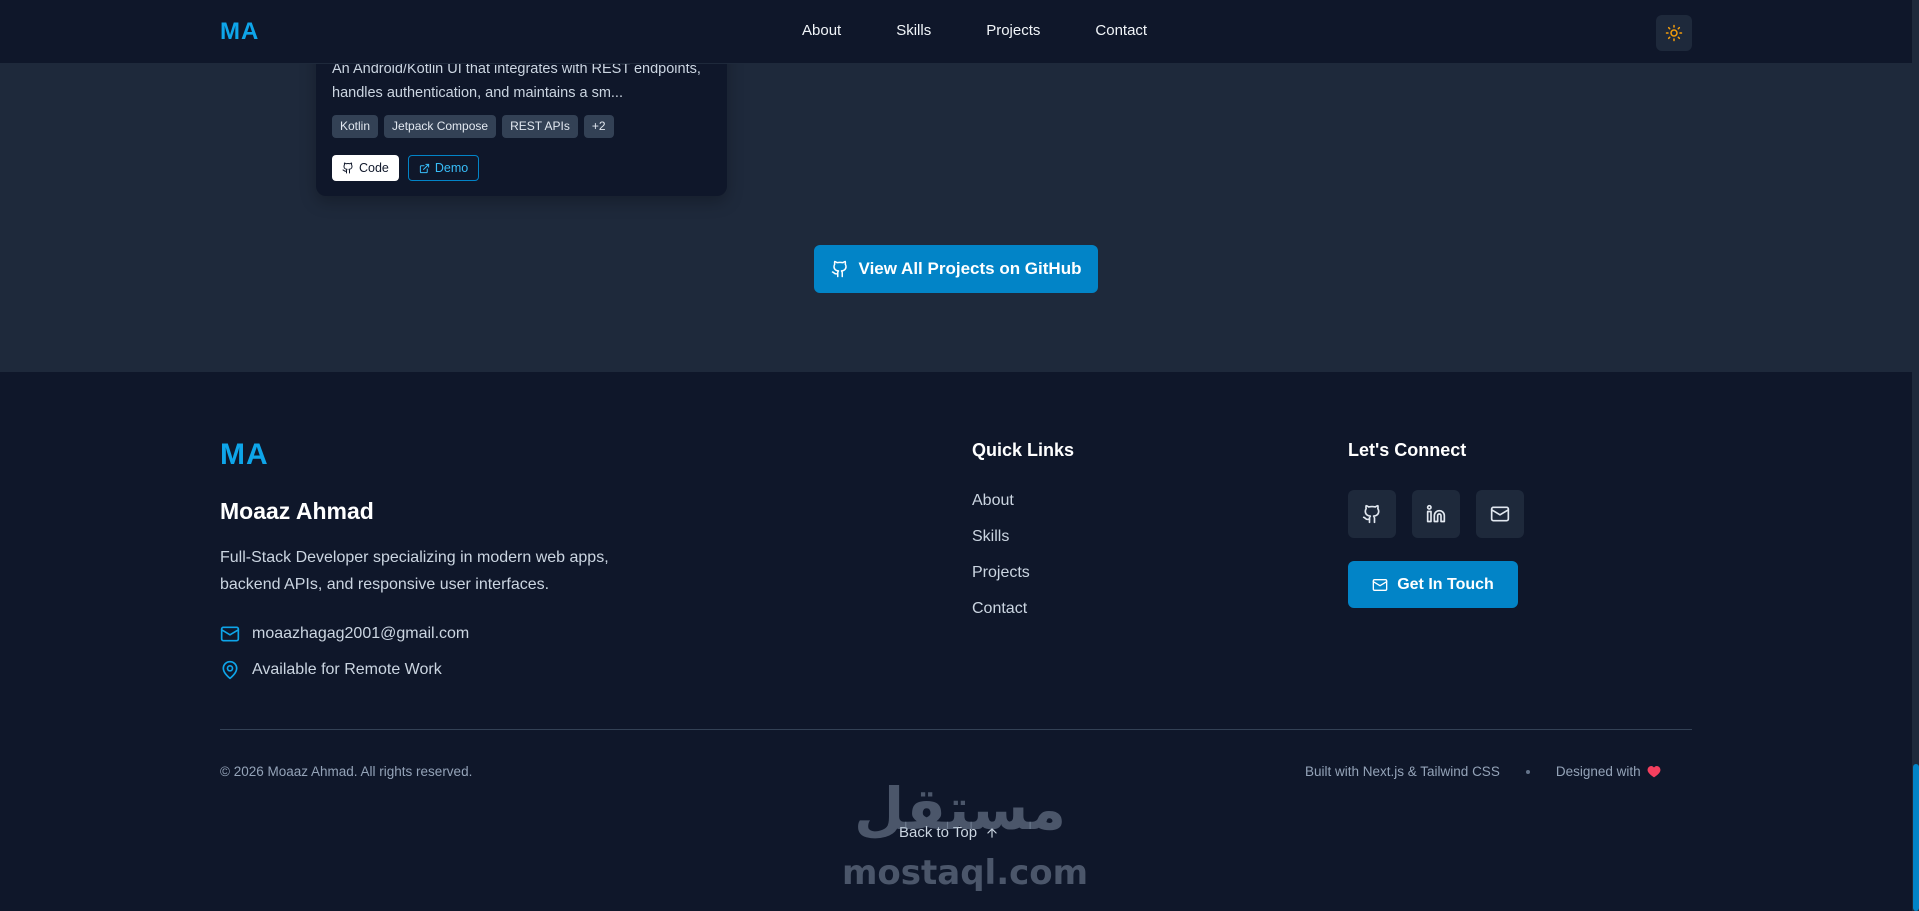  What do you see at coordinates (230, 670) in the screenshot?
I see `map-pin-icon` at bounding box center [230, 670].